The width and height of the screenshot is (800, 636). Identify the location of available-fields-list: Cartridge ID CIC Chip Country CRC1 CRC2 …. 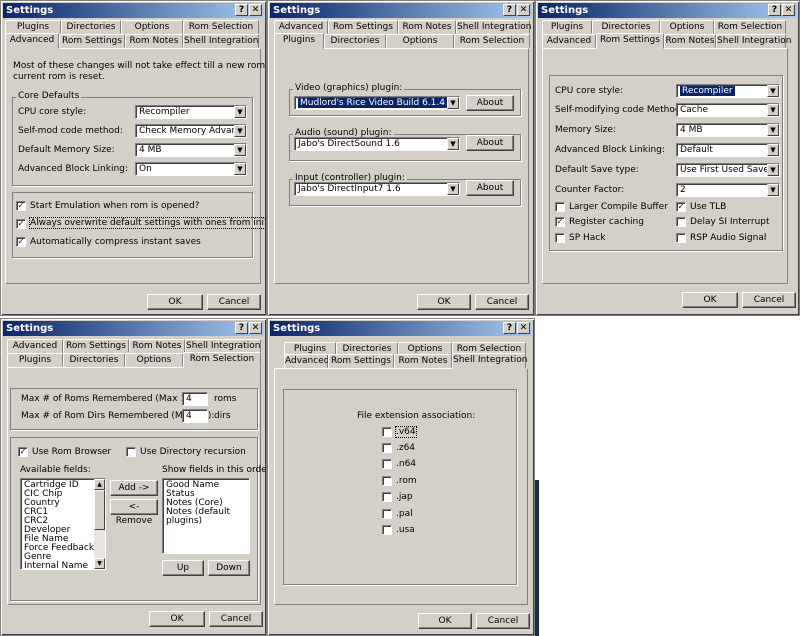
(63, 524).